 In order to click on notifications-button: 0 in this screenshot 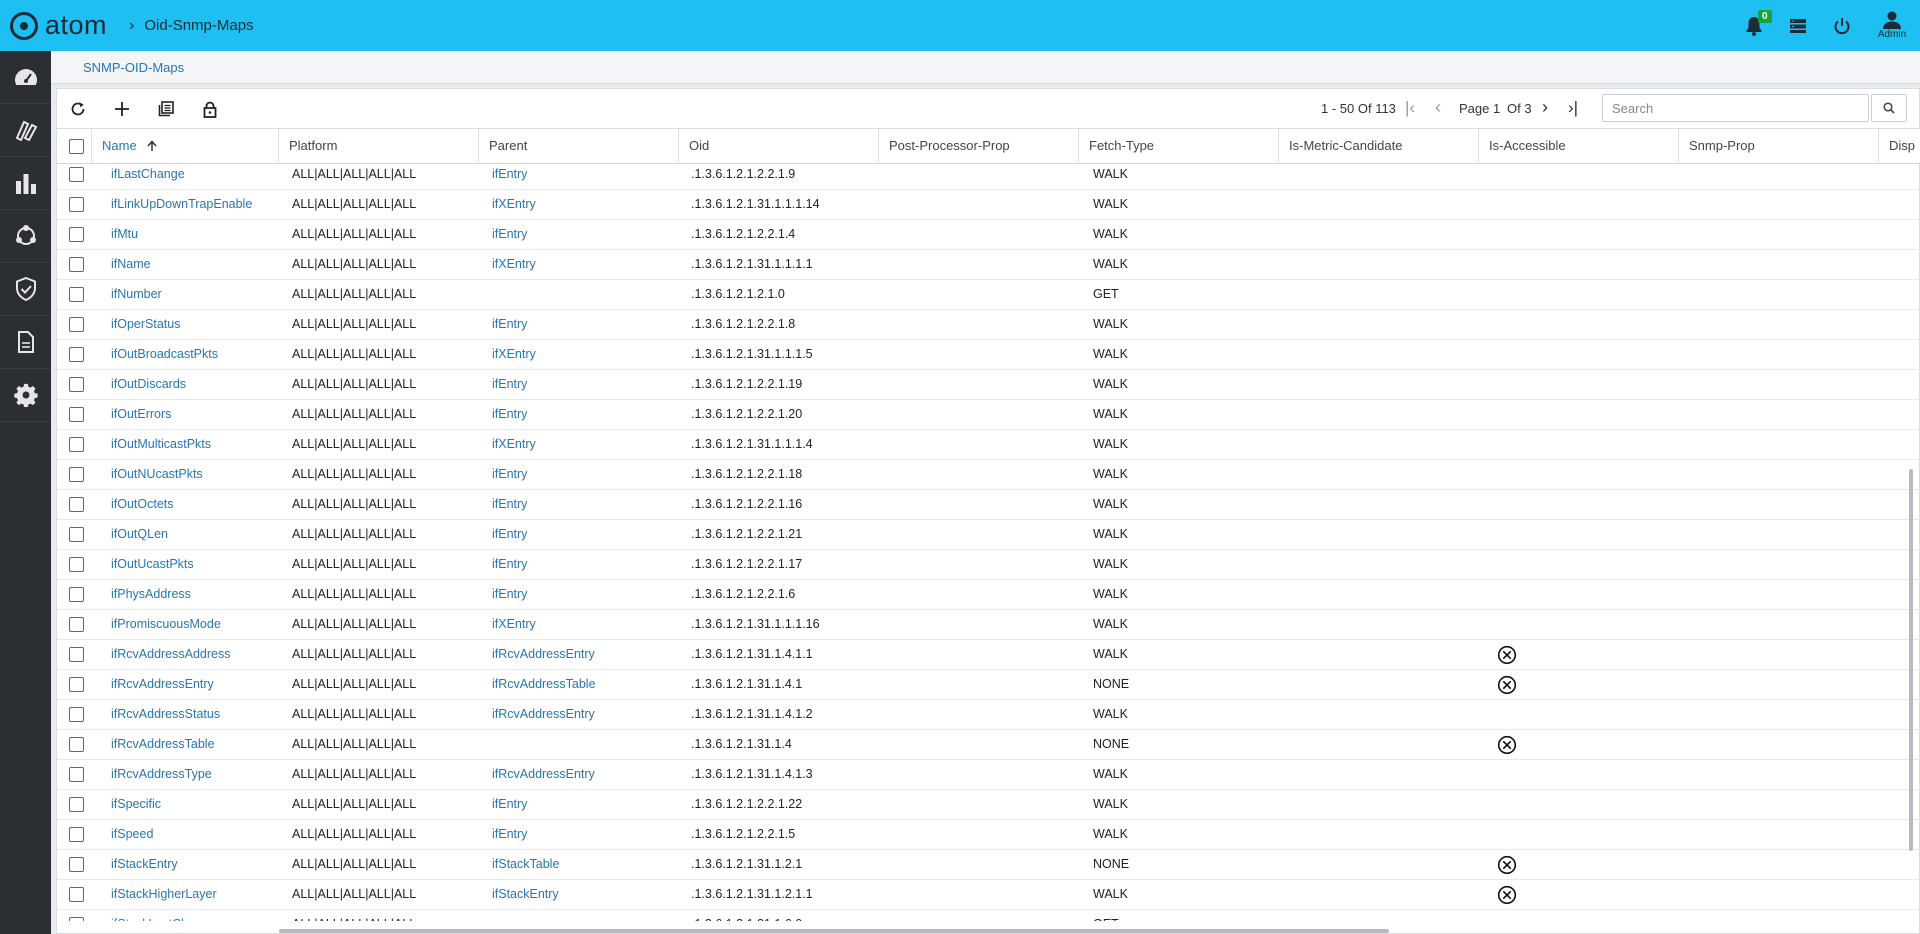, I will do `click(1754, 25)`.